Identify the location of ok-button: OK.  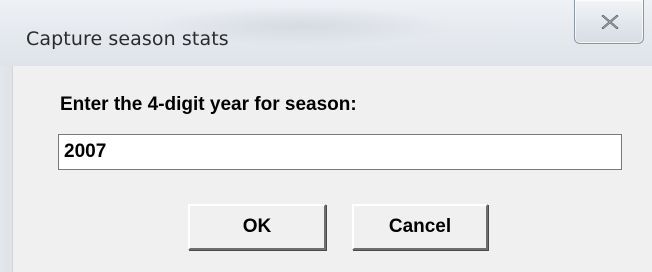
(257, 227).